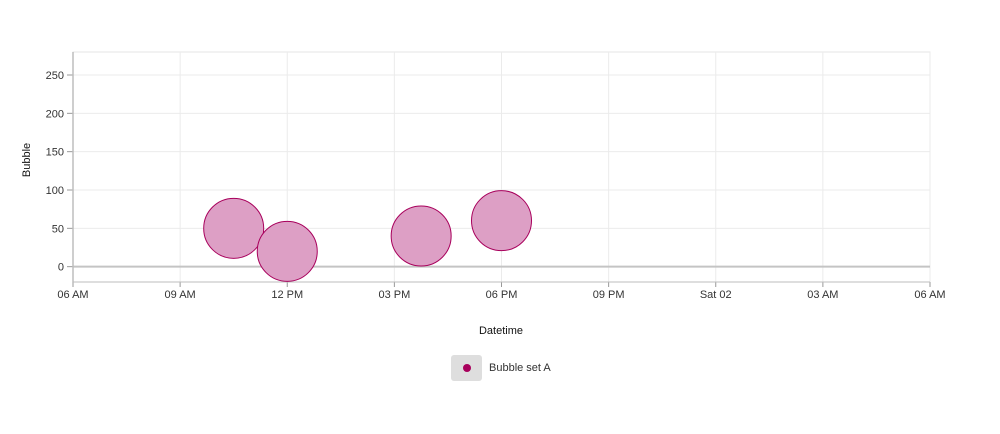  I want to click on x-tick-label: Sat 02, so click(716, 295).